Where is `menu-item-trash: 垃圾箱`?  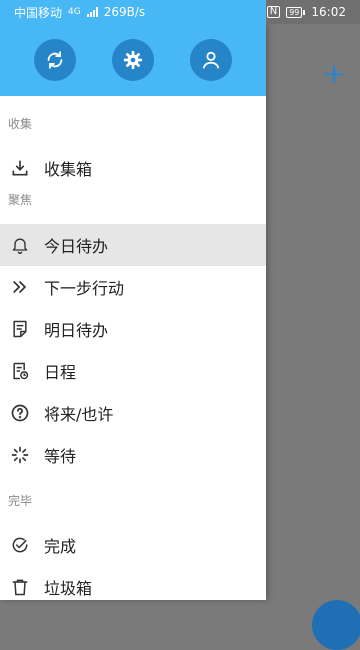
menu-item-trash: 垃圾箱 is located at coordinates (133, 583).